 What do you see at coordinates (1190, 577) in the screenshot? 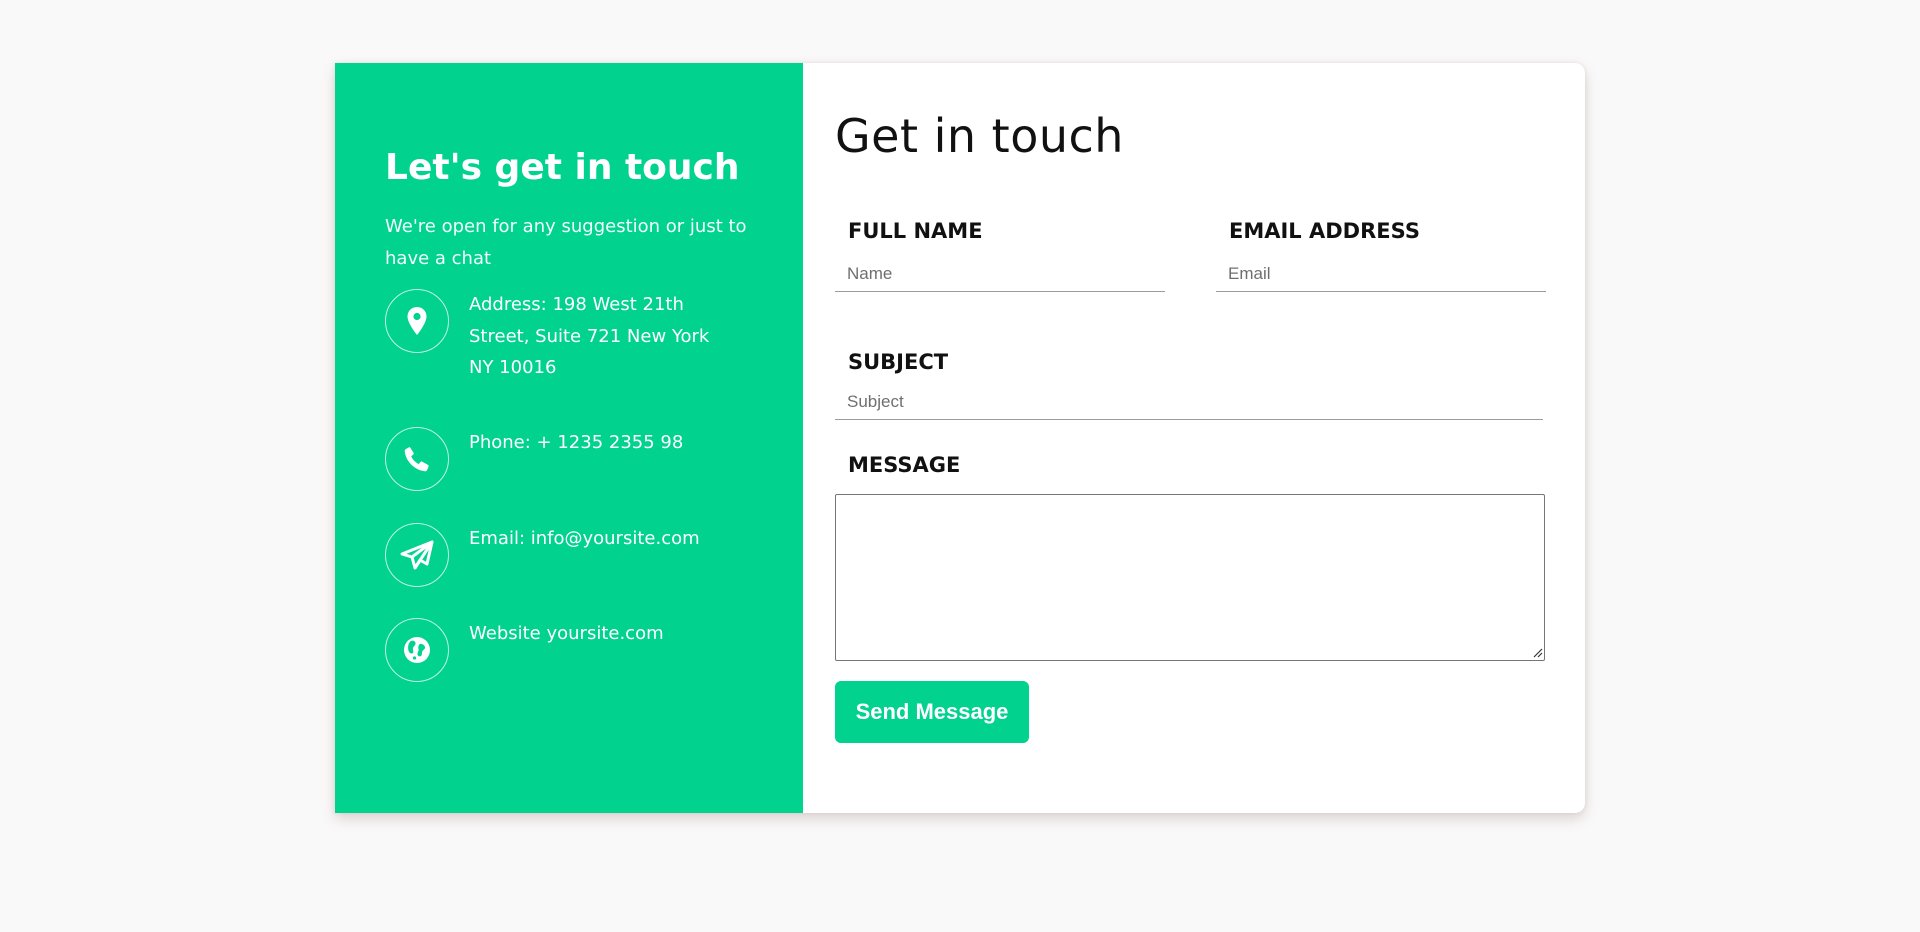
I see `message-textarea` at bounding box center [1190, 577].